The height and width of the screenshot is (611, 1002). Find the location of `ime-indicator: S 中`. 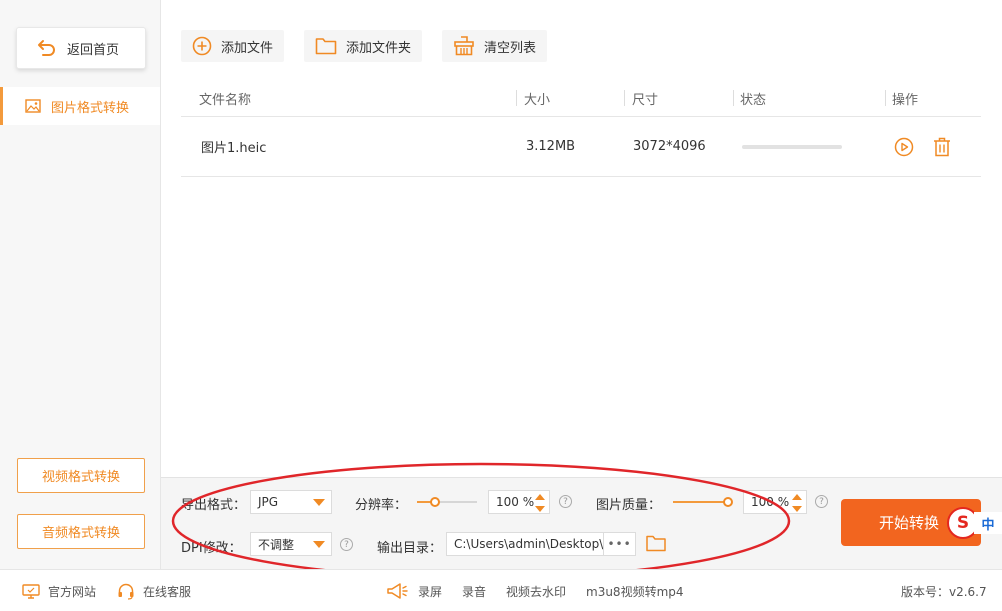

ime-indicator: S 中 is located at coordinates (974, 523).